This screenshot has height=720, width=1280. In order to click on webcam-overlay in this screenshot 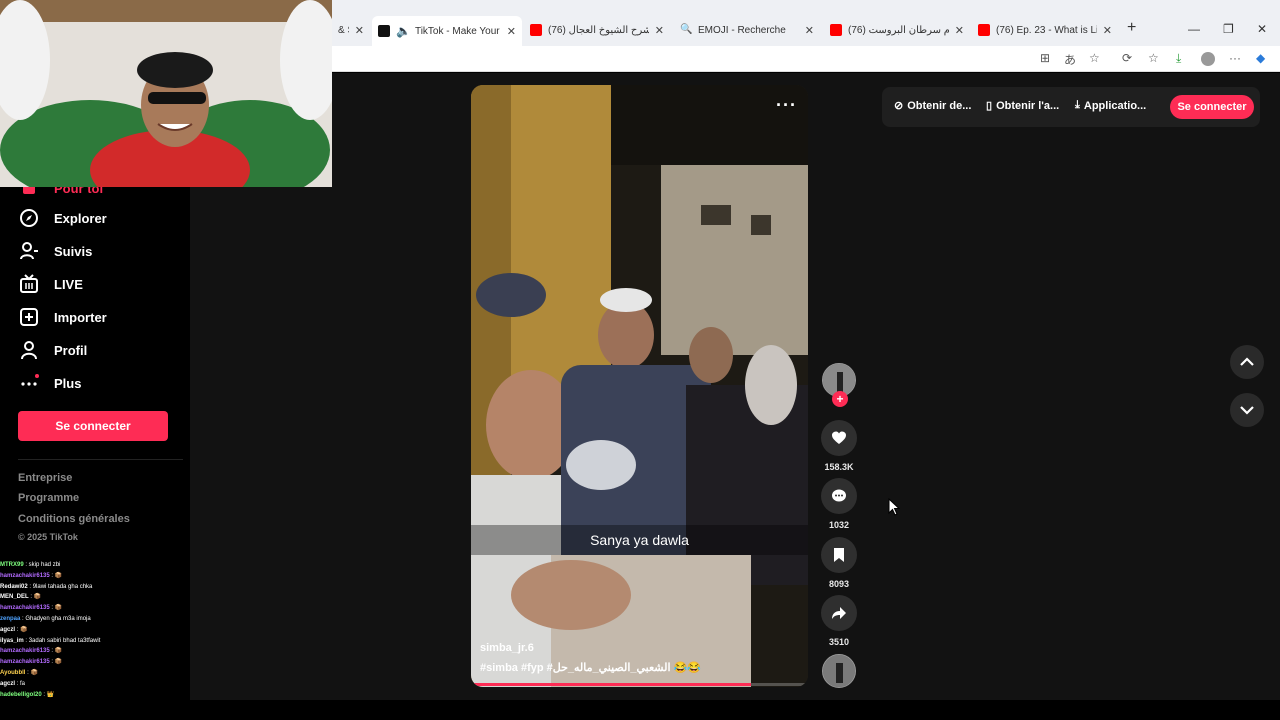, I will do `click(166, 93)`.